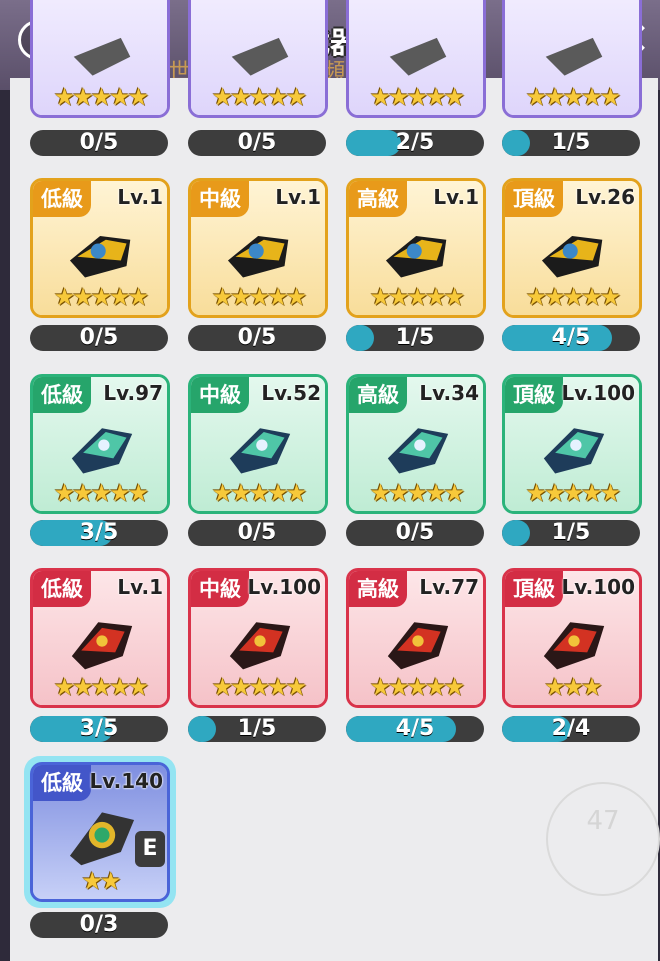 The width and height of the screenshot is (660, 961). I want to click on weapon-level: Lv.77, so click(449, 587).